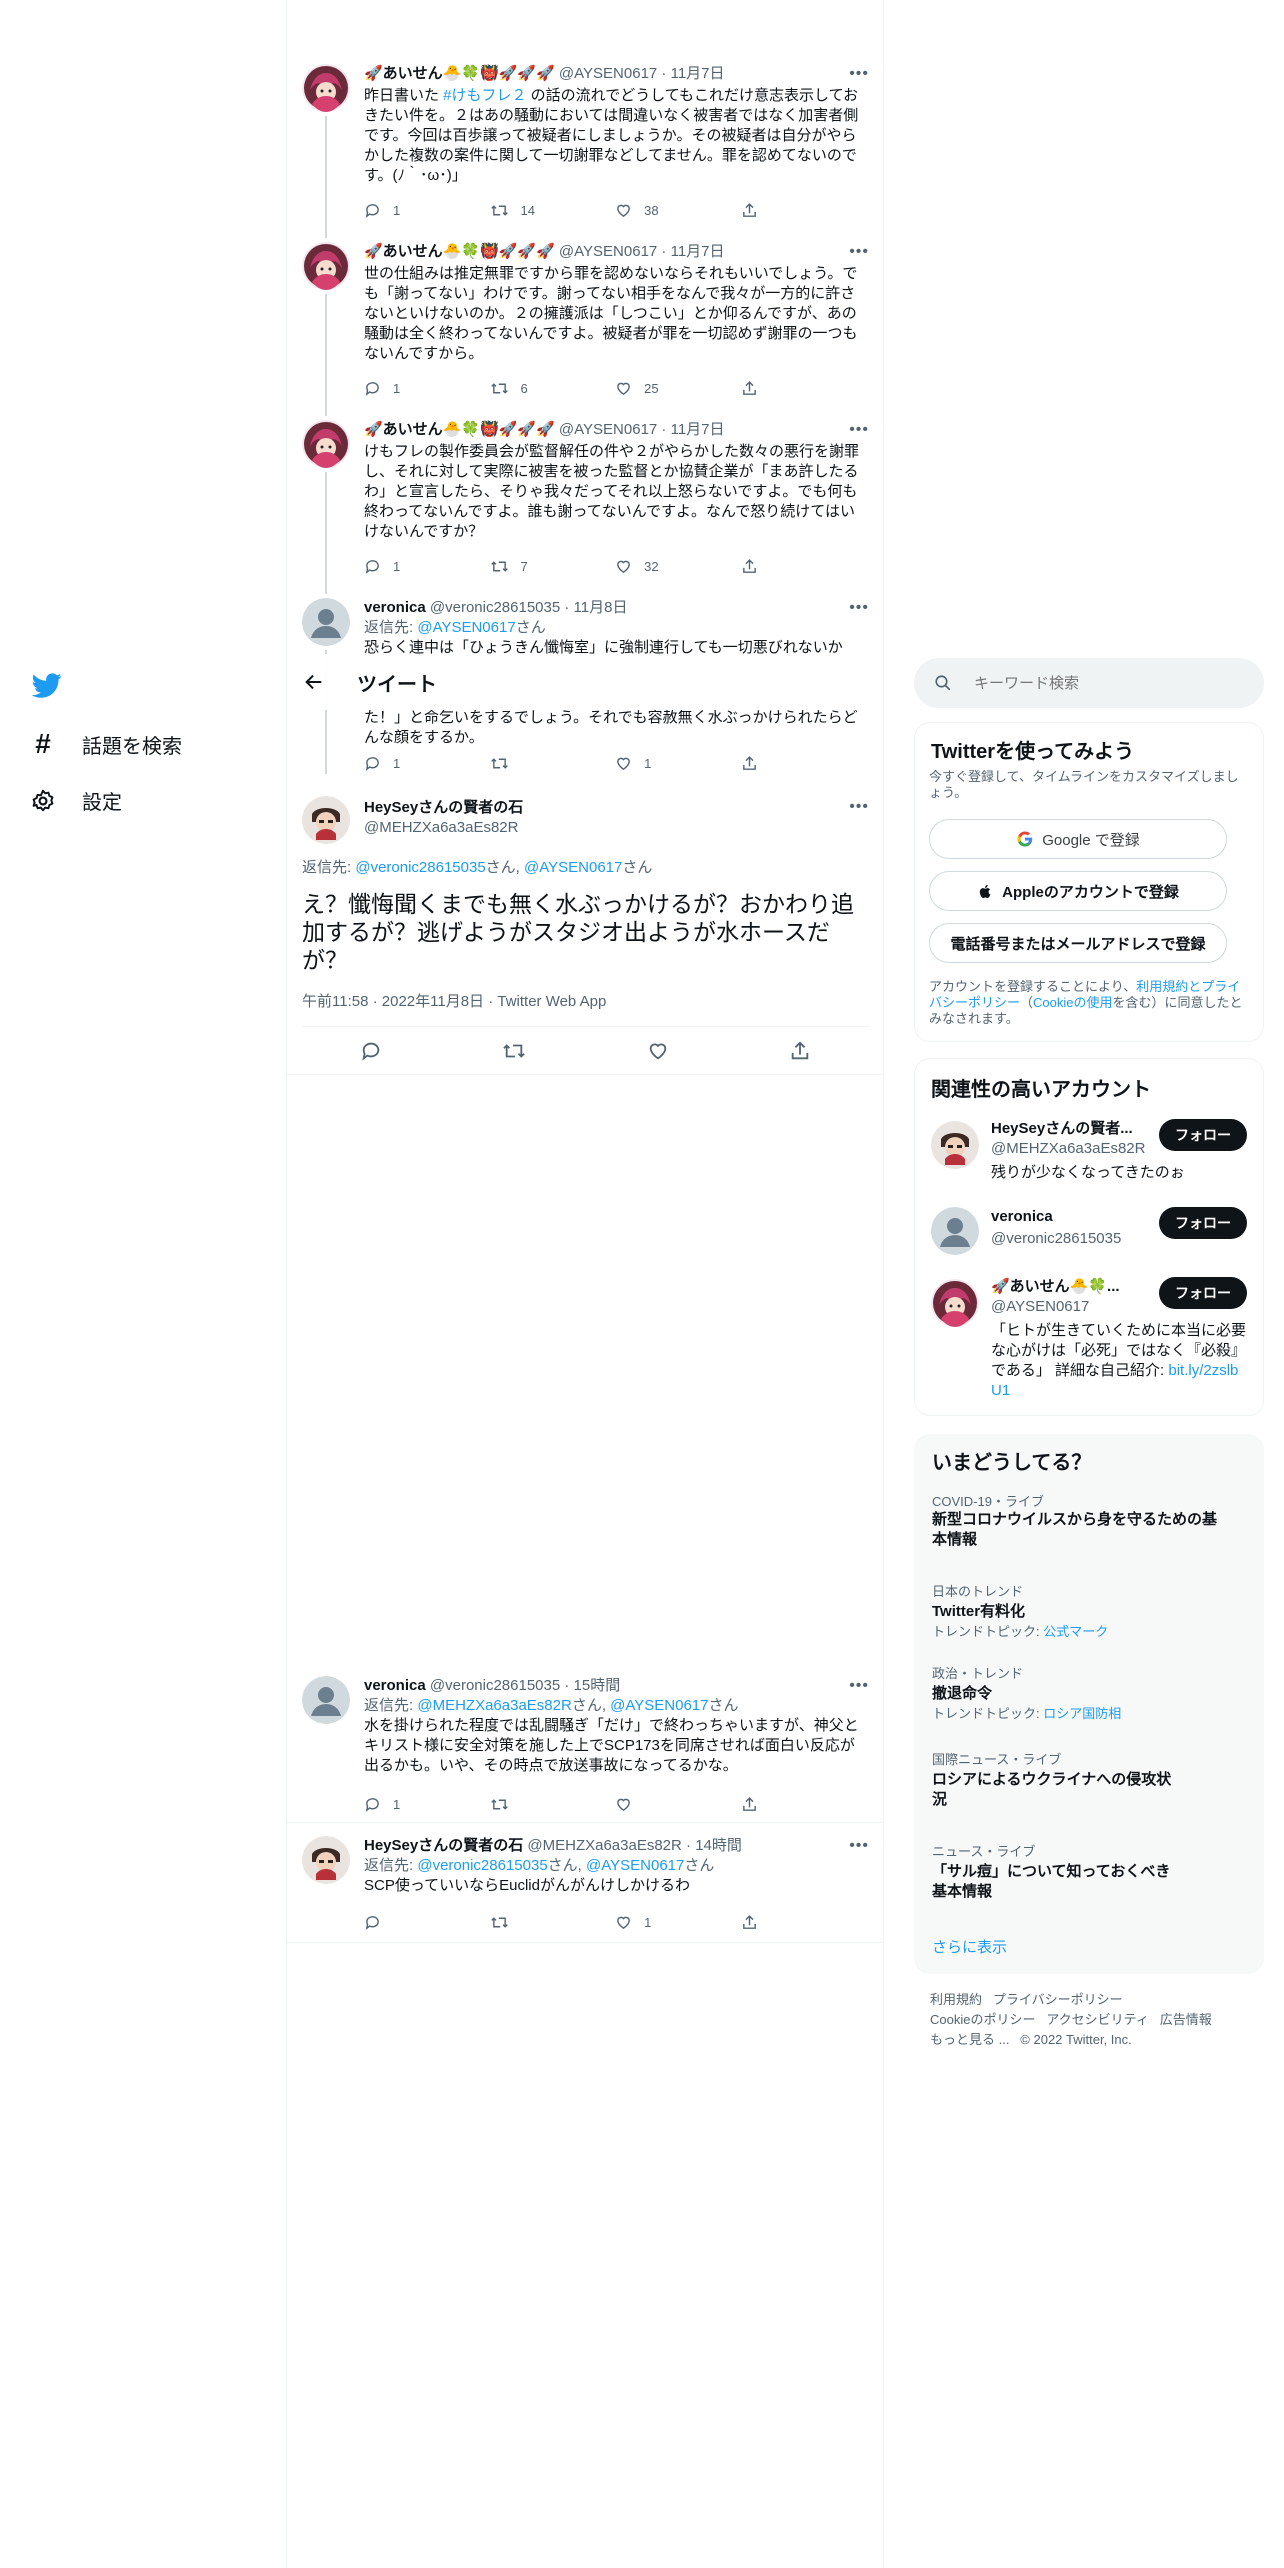  Describe the element at coordinates (427, 1922) in the screenshot. I see `reply-button` at that location.